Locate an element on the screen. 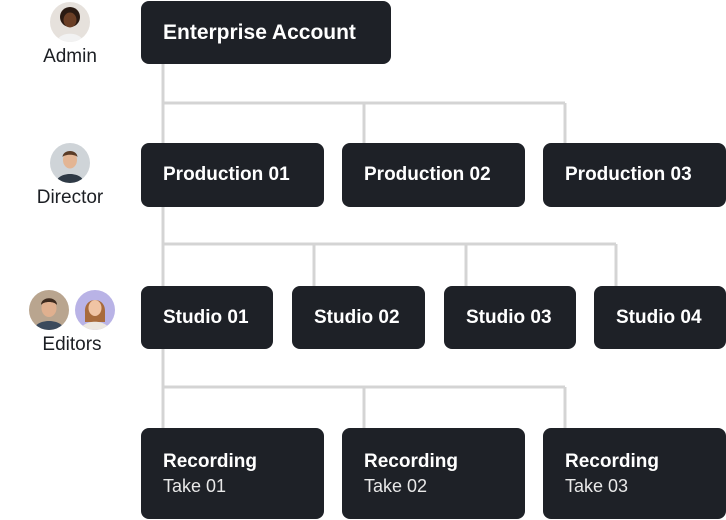 The width and height of the screenshot is (726, 520). production-node-03: Production 03 is located at coordinates (634, 175).